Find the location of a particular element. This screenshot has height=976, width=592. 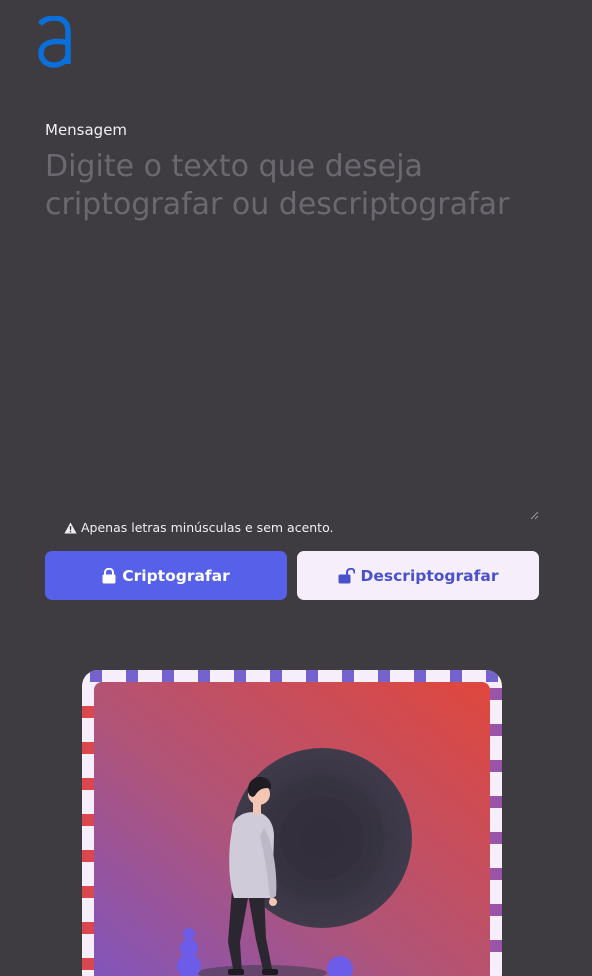

message-label: Mensagem is located at coordinates (86, 130).